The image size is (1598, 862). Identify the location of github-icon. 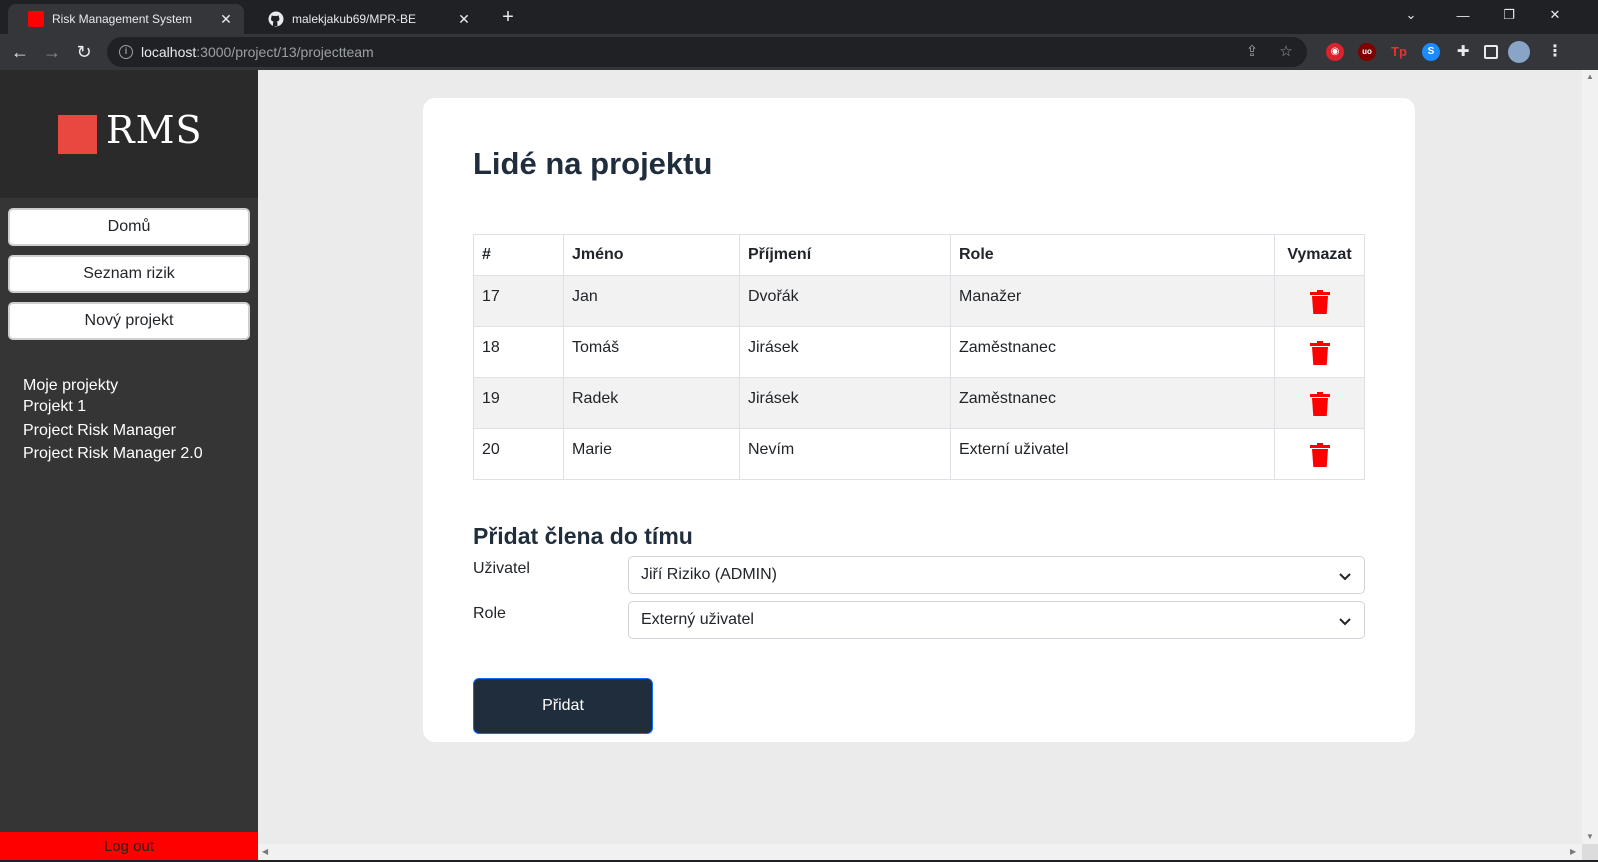
(276, 19).